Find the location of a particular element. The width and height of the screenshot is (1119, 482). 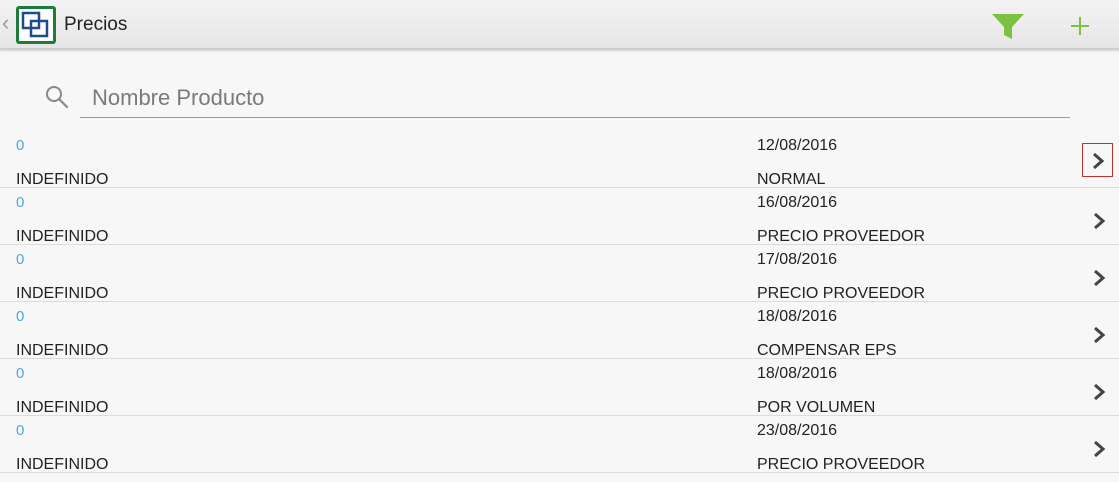

back-caret-icon: ‹ is located at coordinates (5, 23).